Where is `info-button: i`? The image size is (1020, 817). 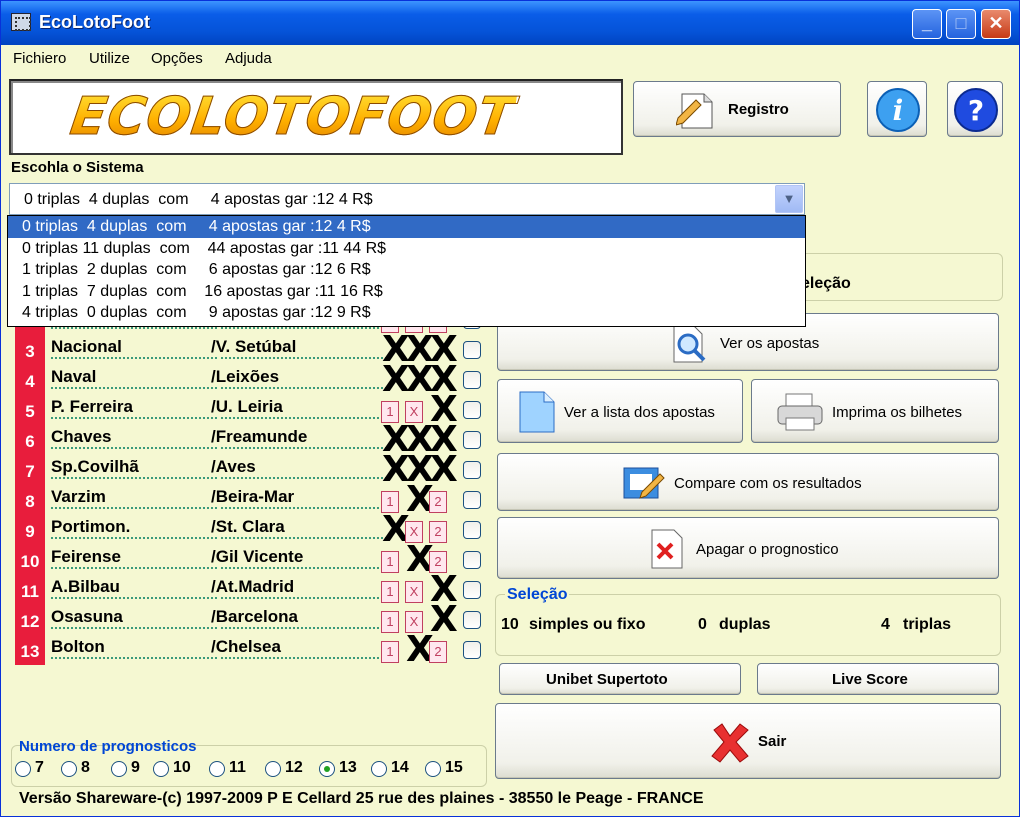 info-button: i is located at coordinates (897, 109).